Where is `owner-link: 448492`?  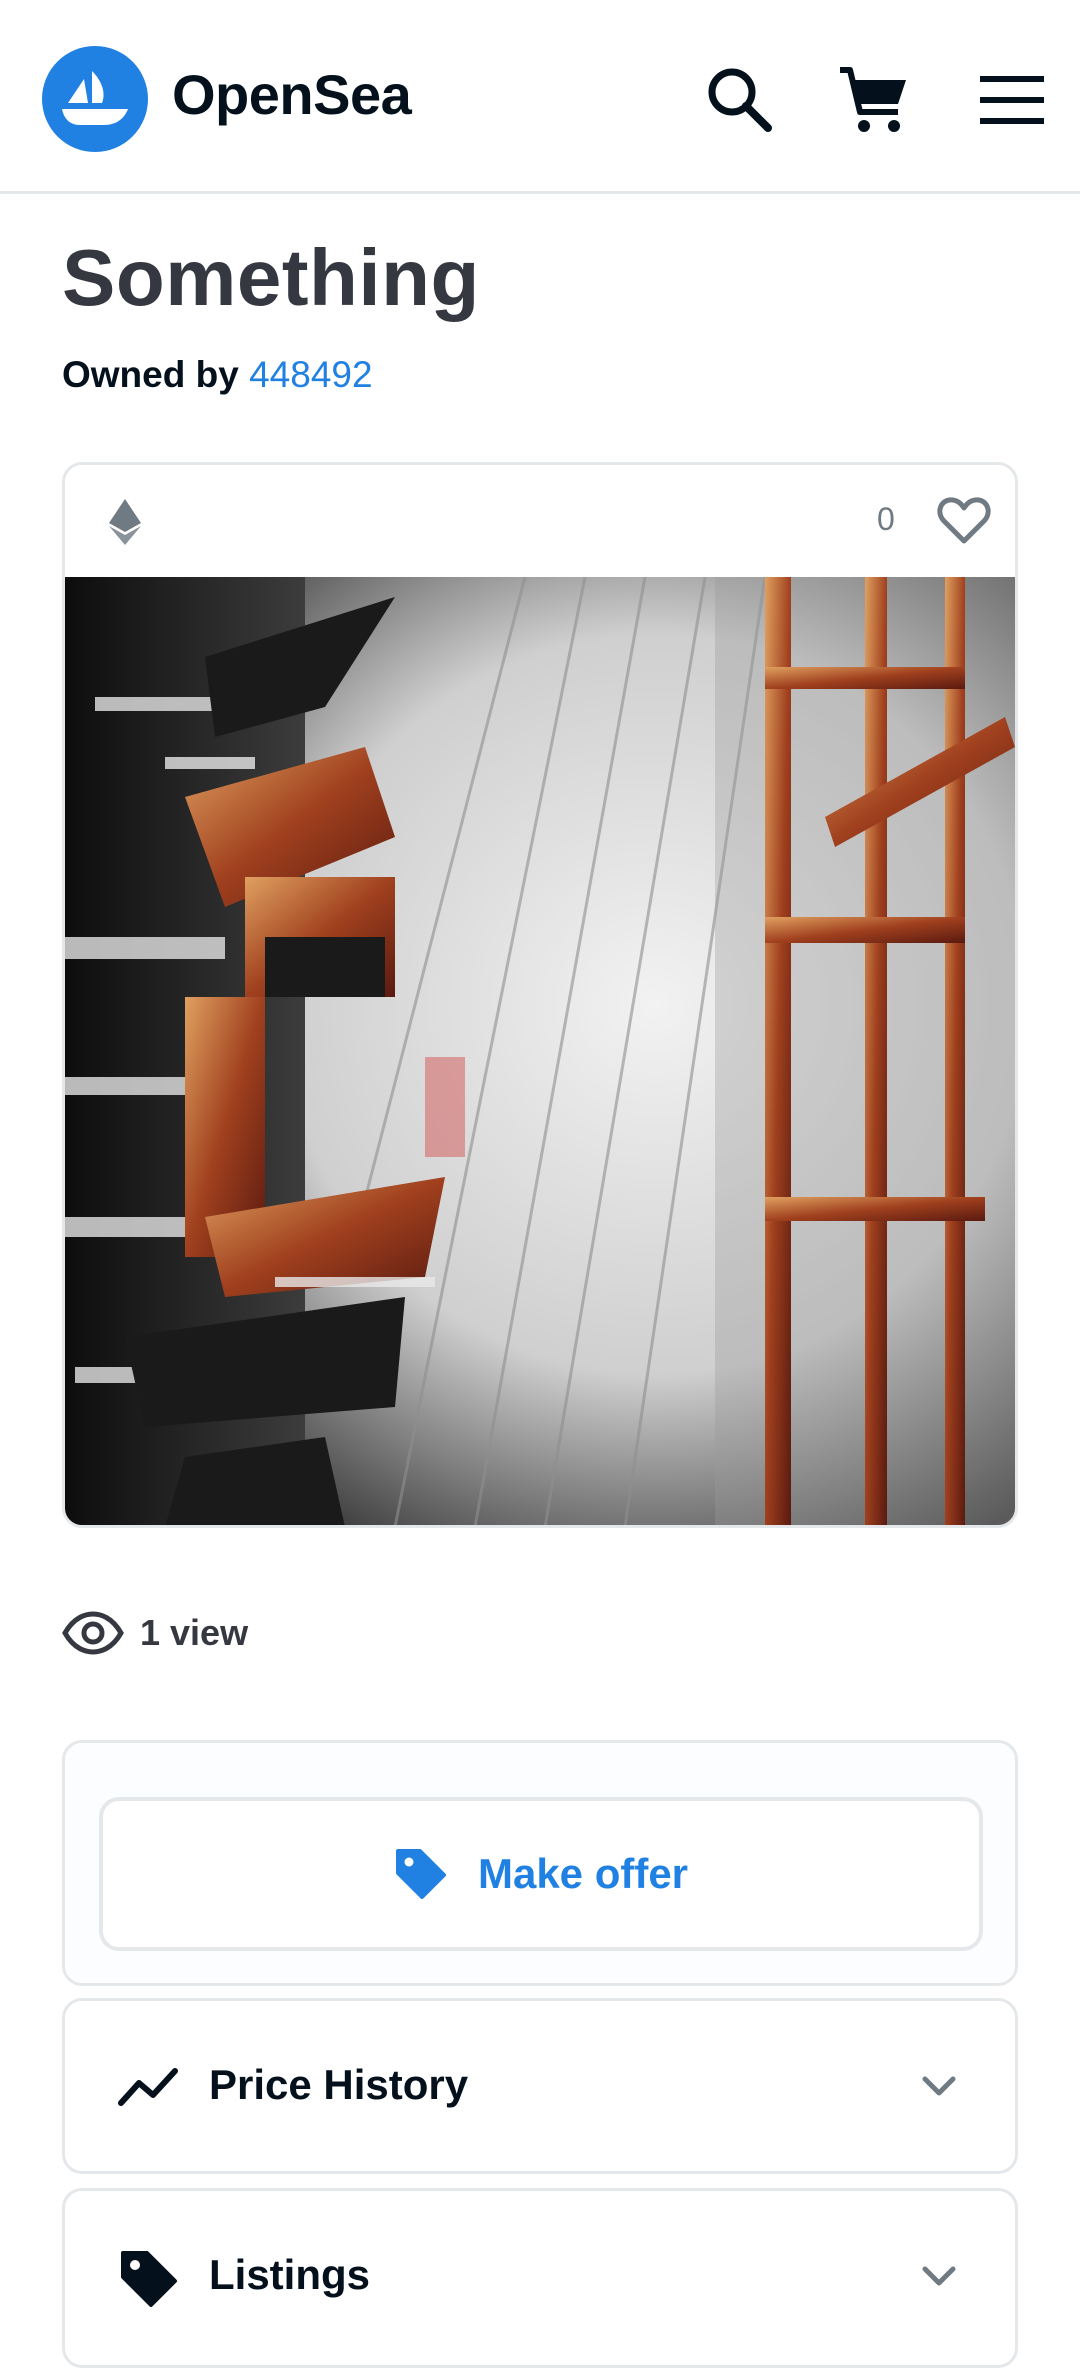
owner-link: 448492 is located at coordinates (310, 374).